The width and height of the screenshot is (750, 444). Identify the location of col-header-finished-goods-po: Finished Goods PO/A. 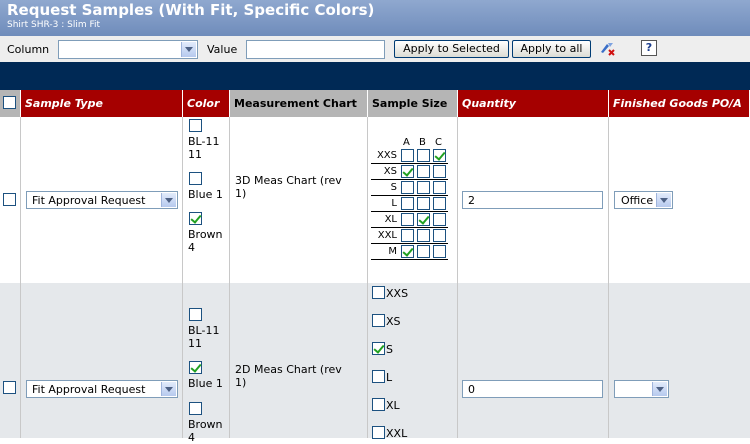
(679, 103).